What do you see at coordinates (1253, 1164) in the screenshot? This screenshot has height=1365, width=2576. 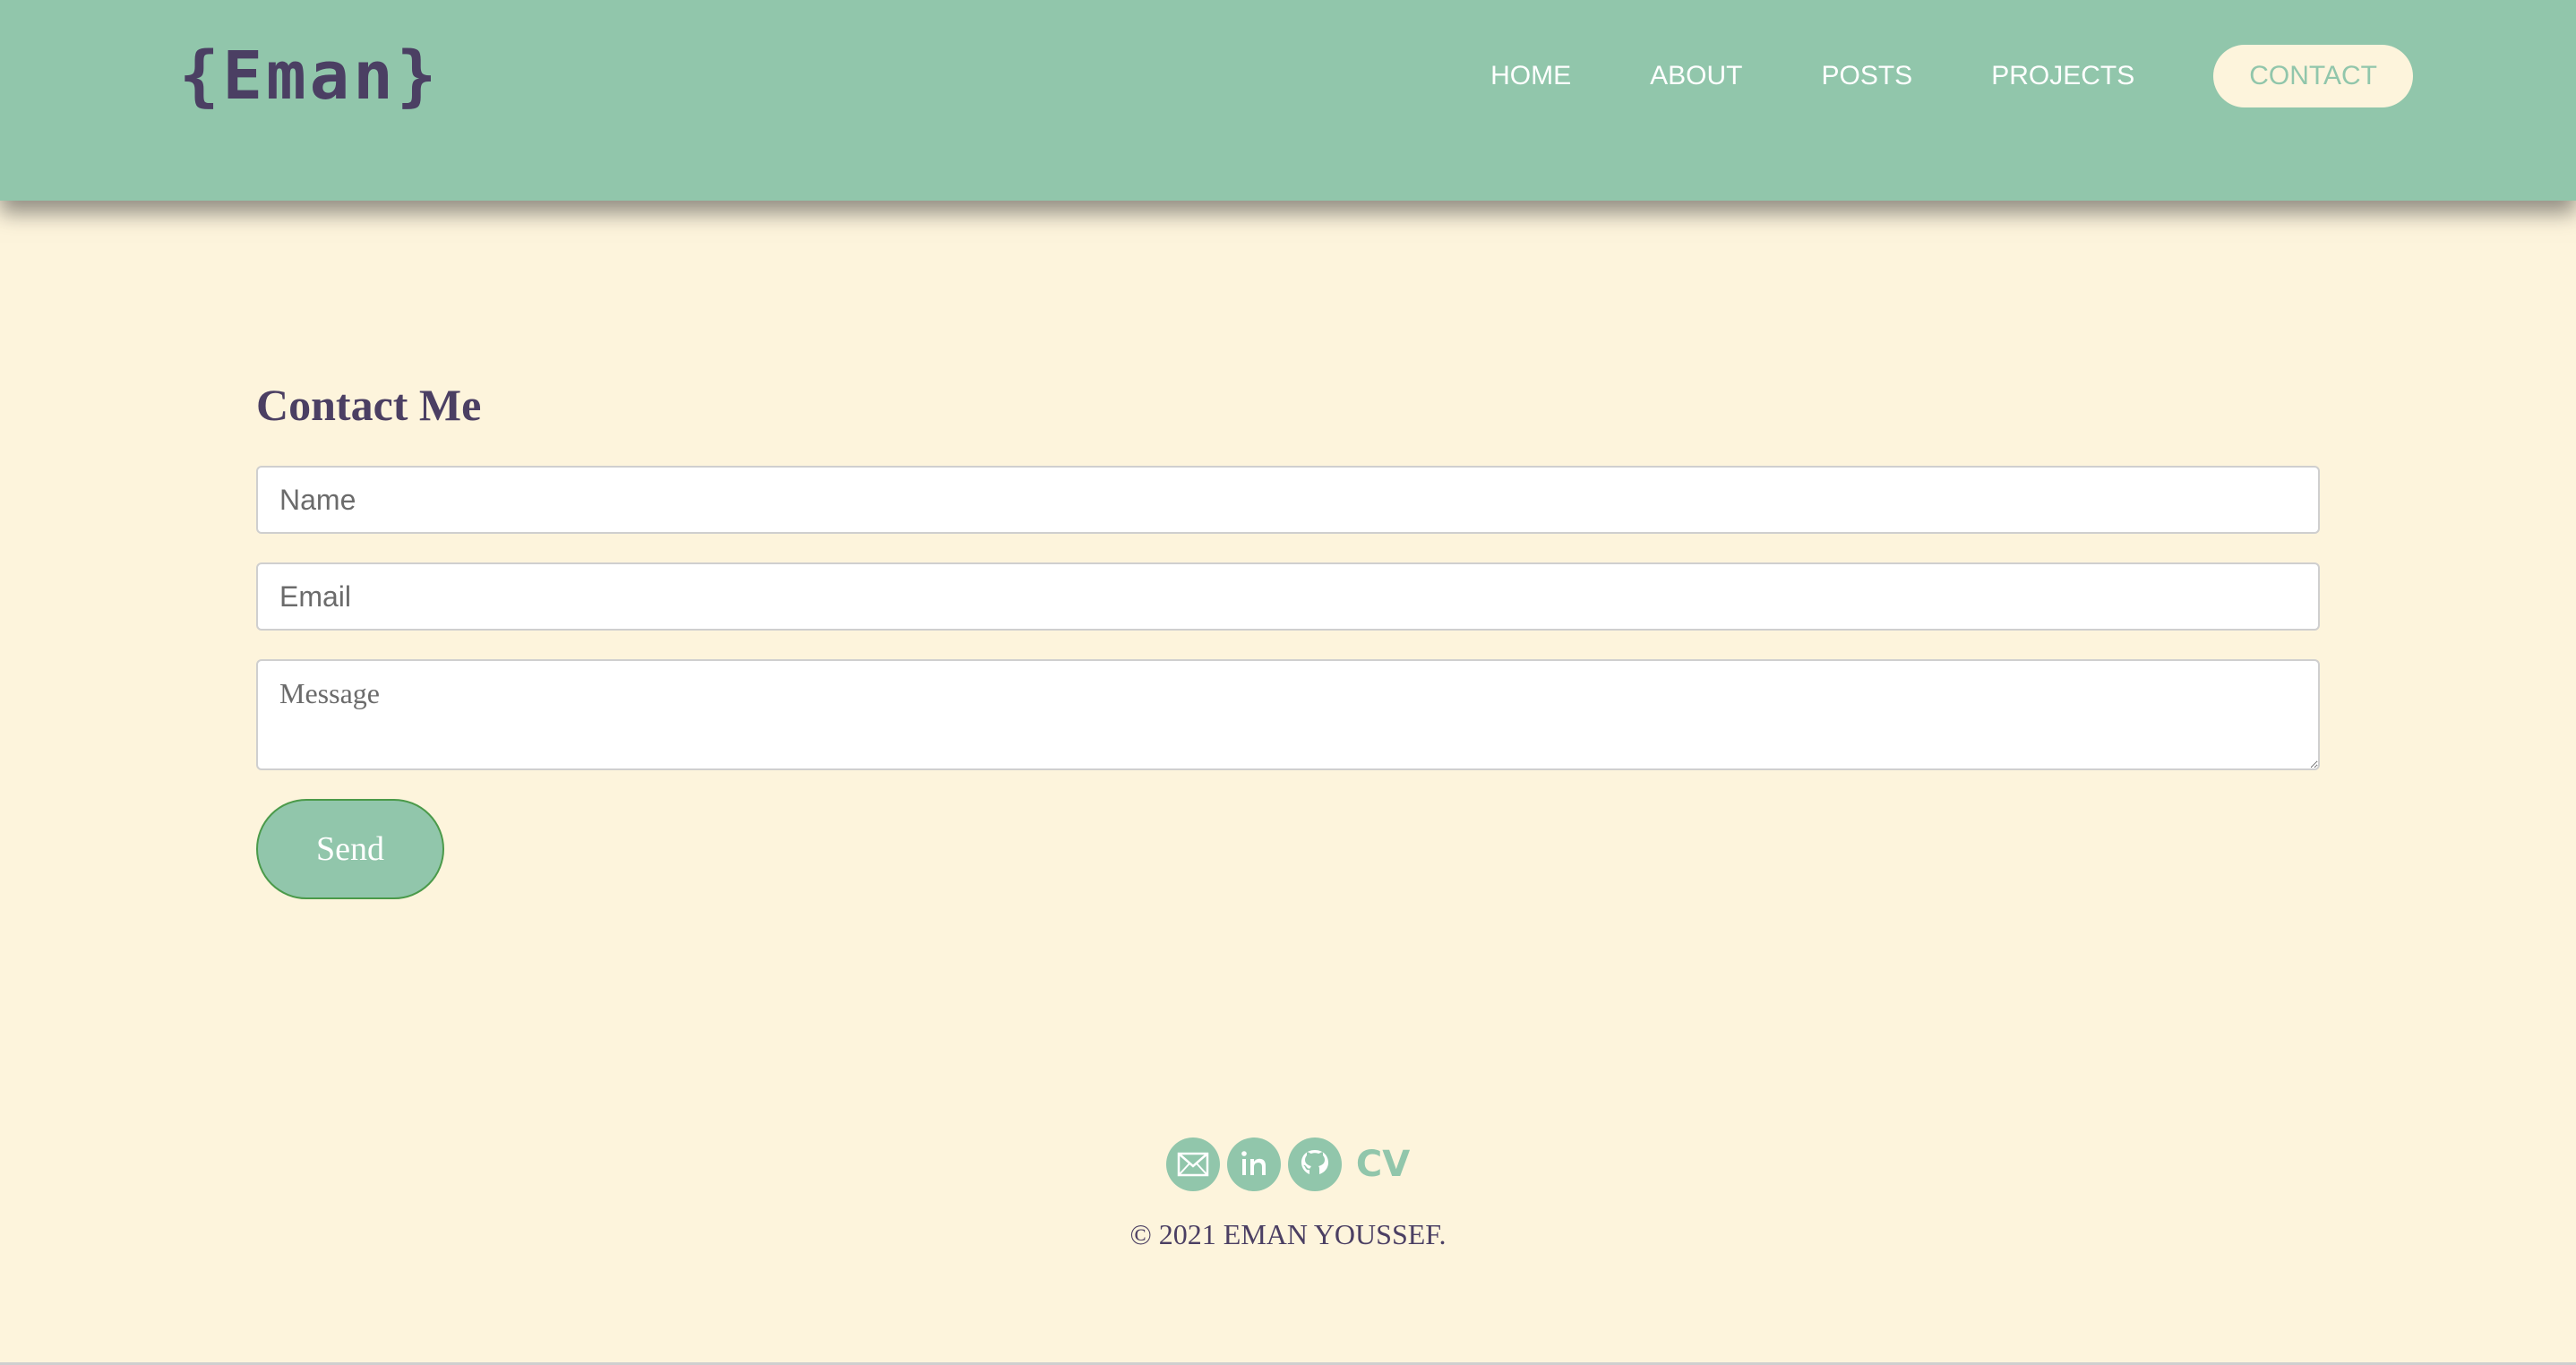 I see `linkedin-icon` at bounding box center [1253, 1164].